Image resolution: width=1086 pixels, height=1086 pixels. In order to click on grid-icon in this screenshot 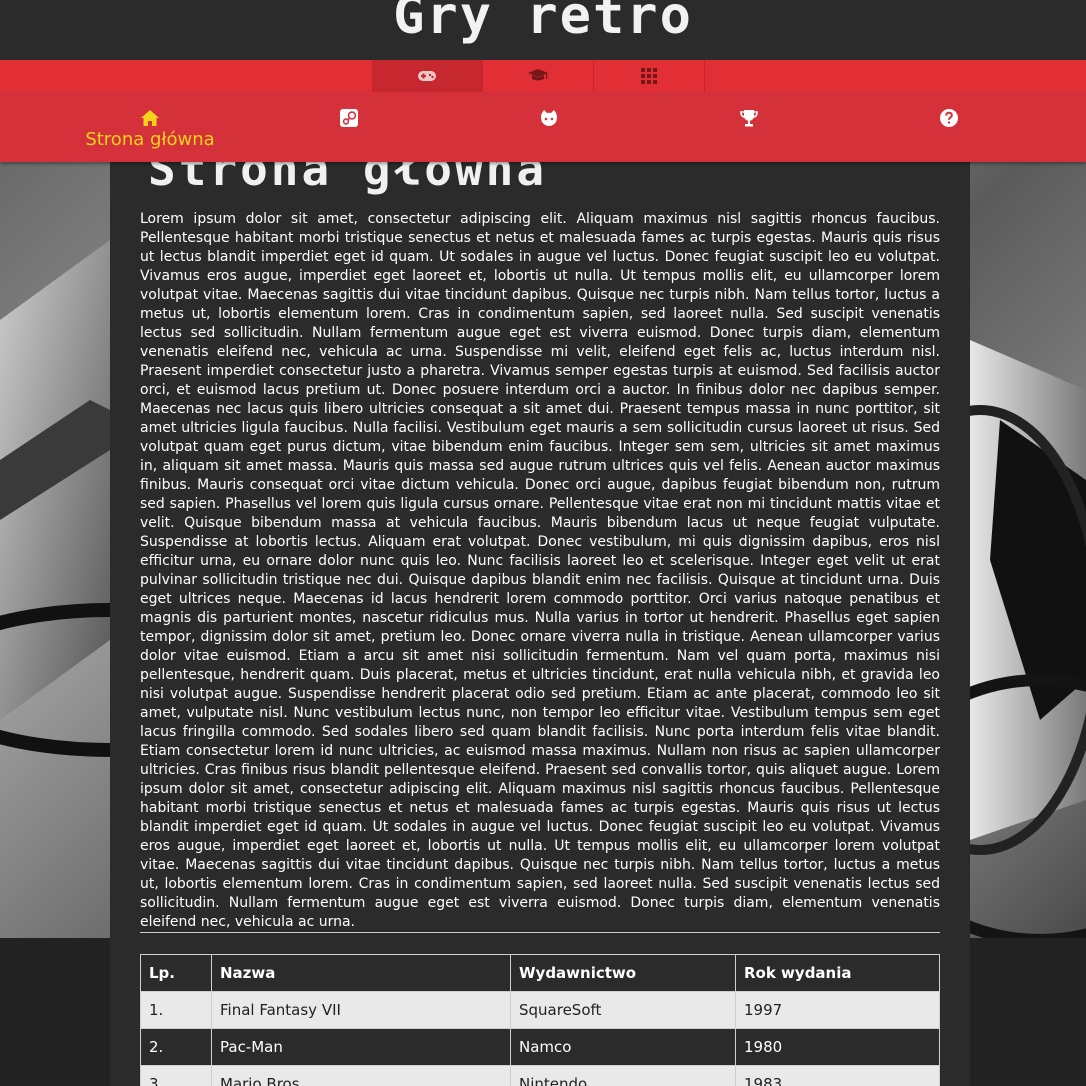, I will do `click(649, 76)`.